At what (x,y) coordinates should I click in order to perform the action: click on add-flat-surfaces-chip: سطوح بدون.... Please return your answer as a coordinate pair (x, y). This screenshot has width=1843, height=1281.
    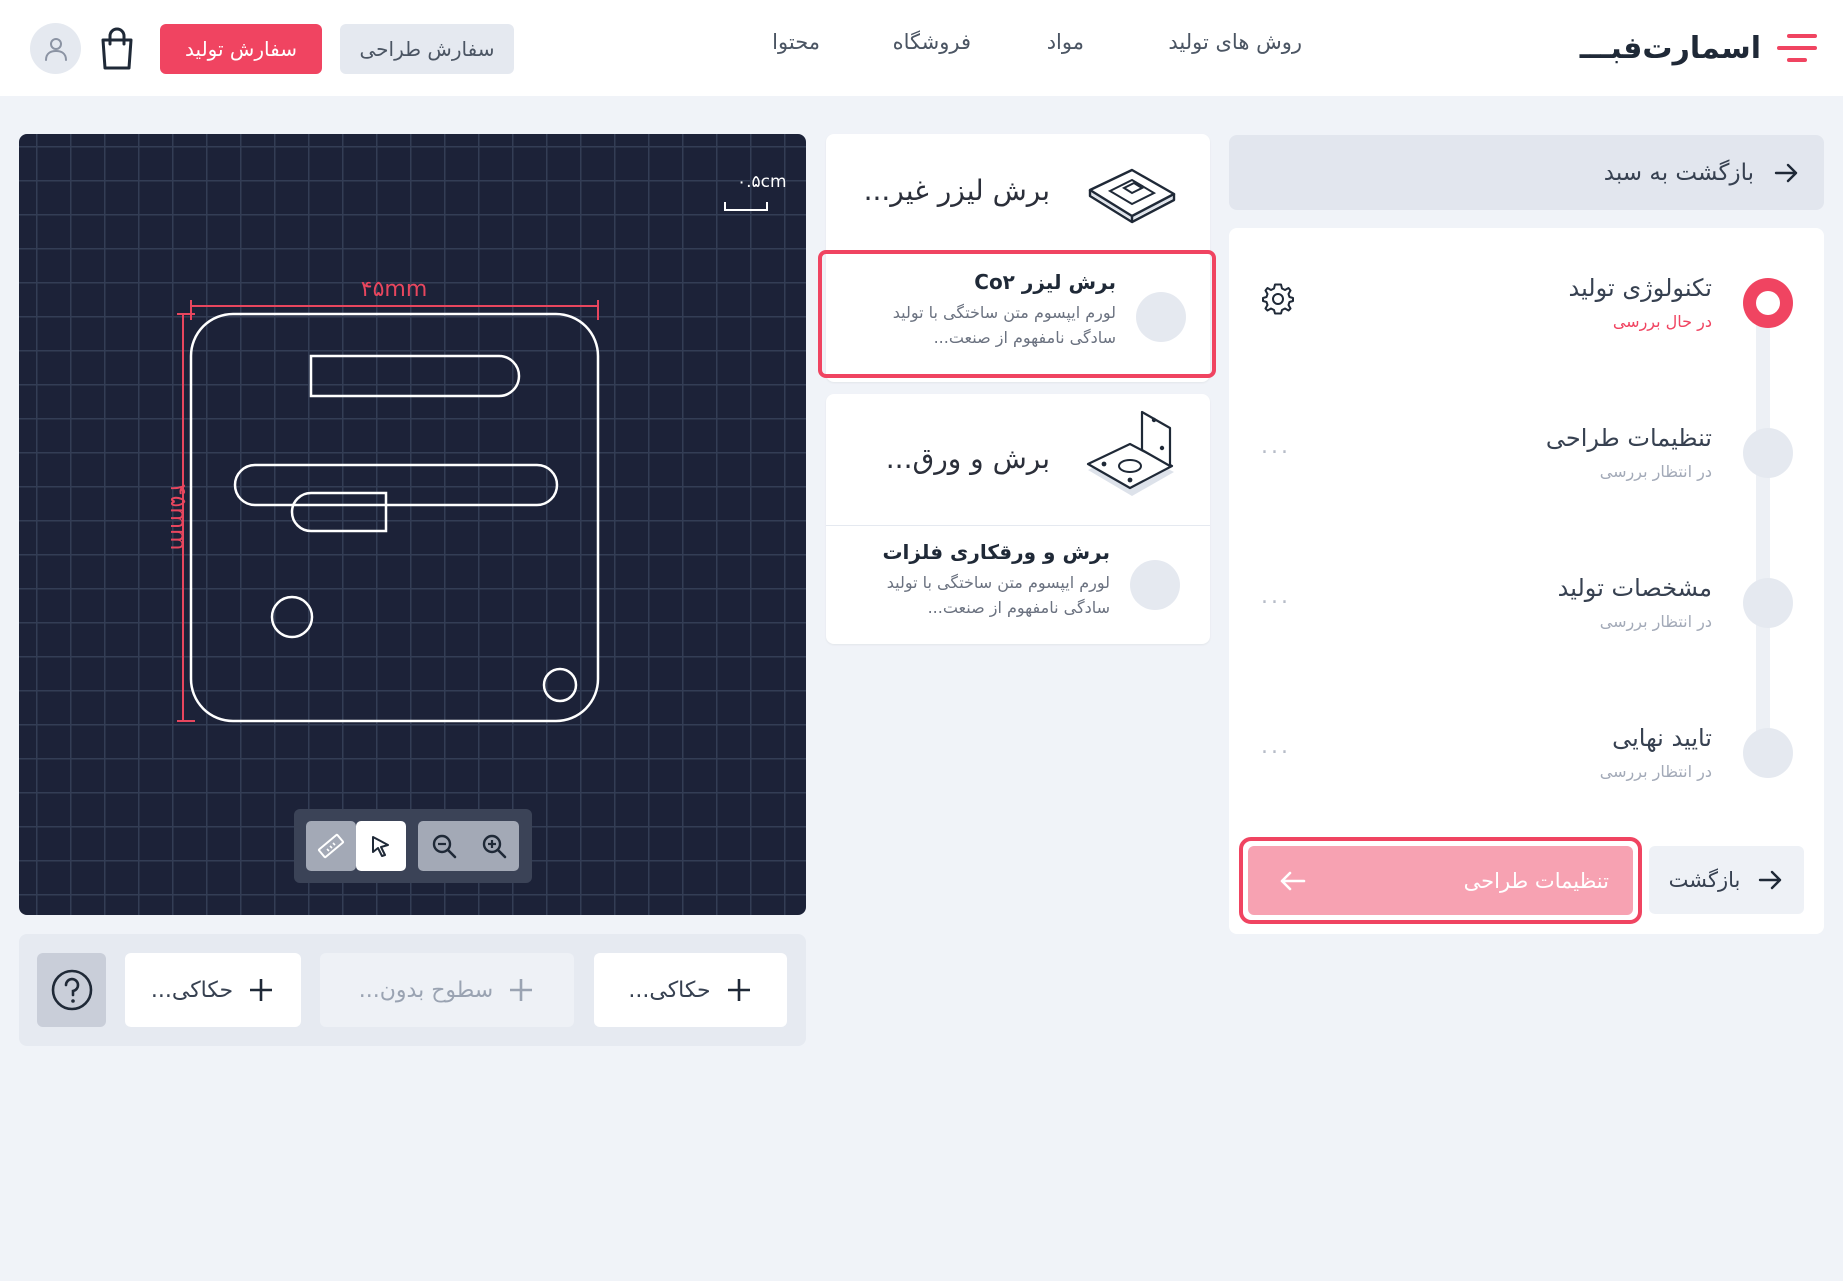
    Looking at the image, I should click on (447, 990).